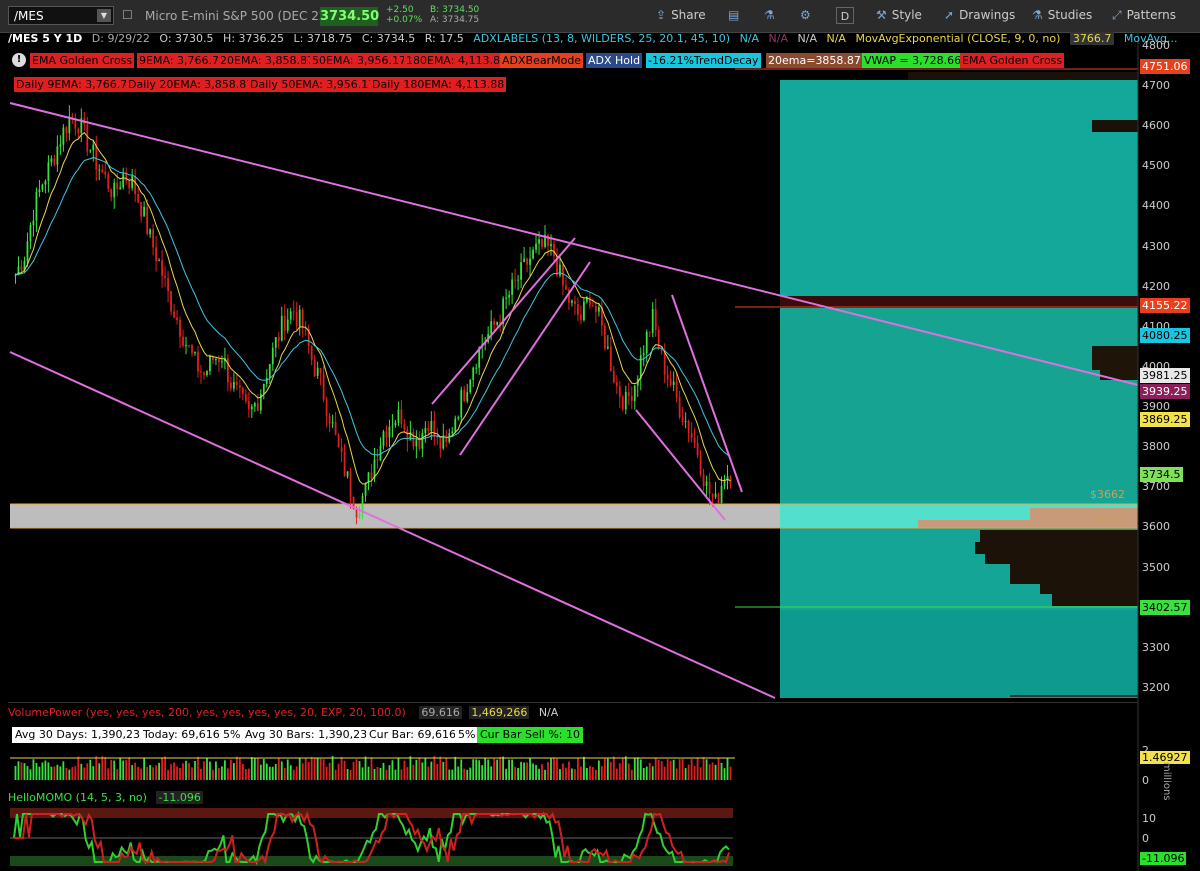 The image size is (1200, 871). Describe the element at coordinates (313, 84) in the screenshot. I see `daily-ema50-label: Daily 50EMA: 3,956.17` at that location.